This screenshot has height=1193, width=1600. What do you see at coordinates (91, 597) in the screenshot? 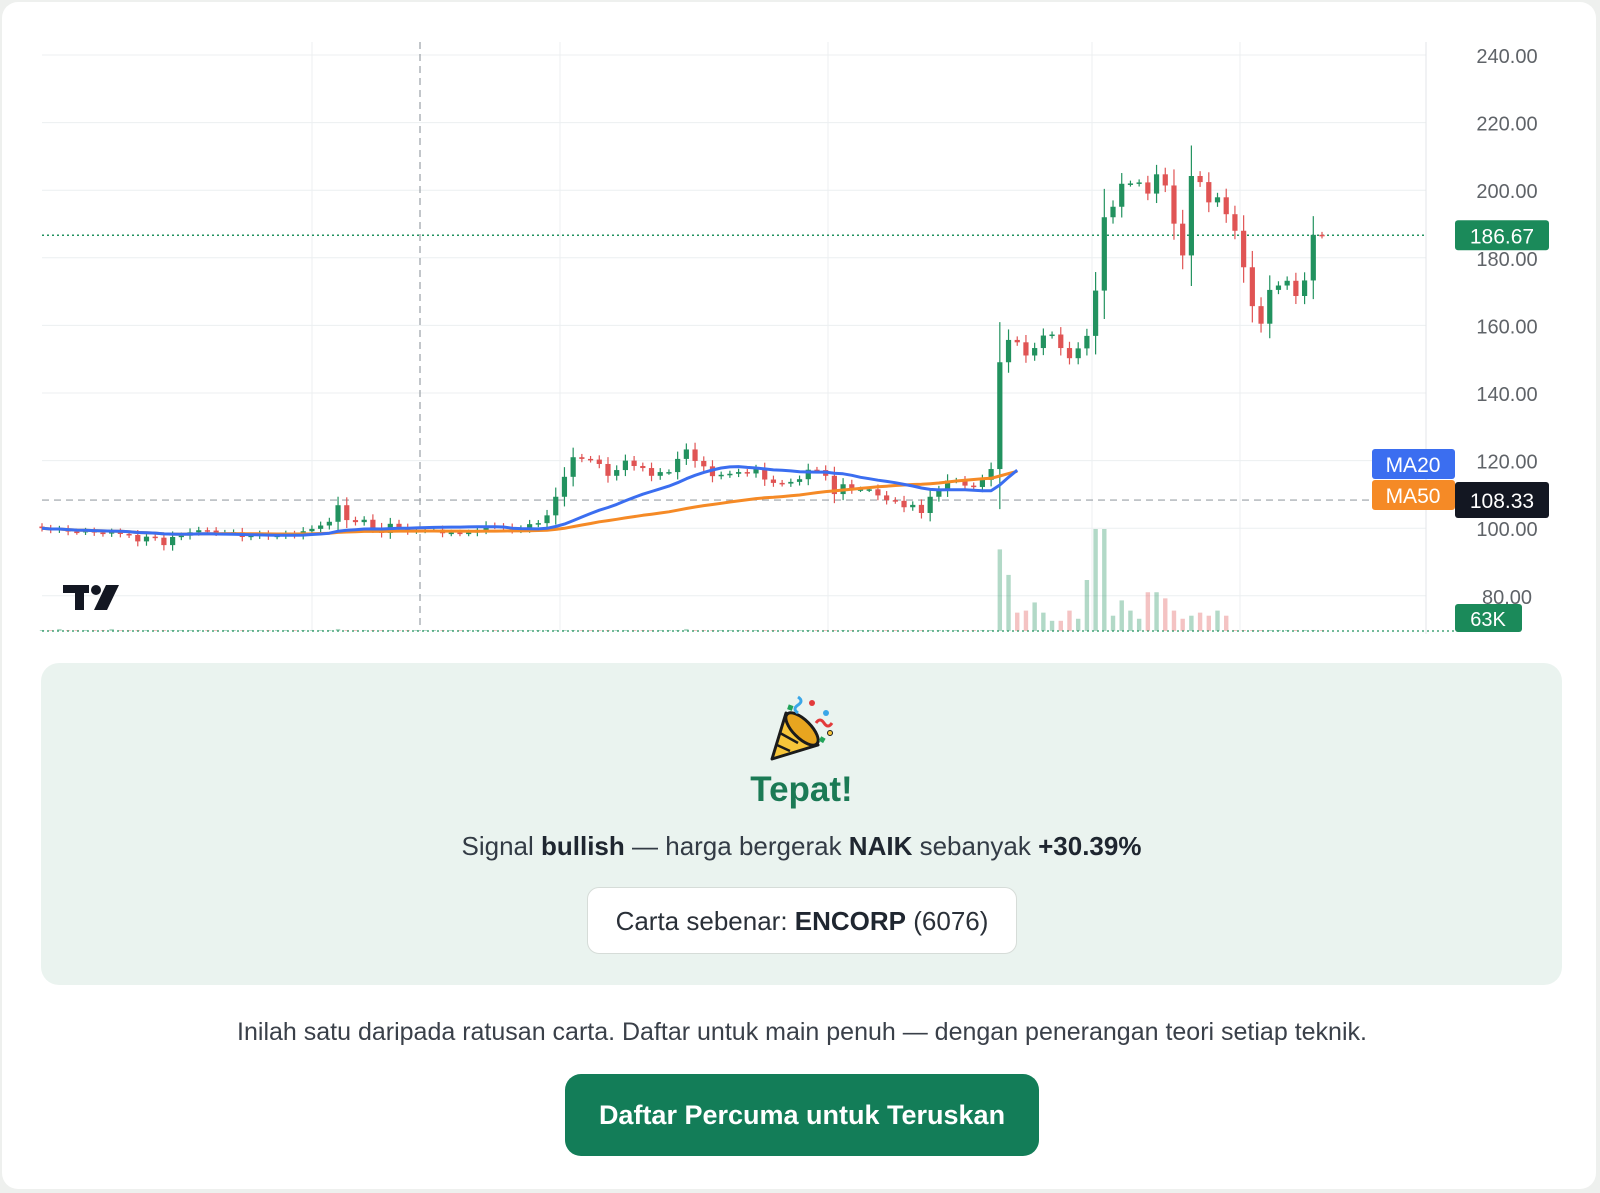
I see `tradingview-logo-icon` at bounding box center [91, 597].